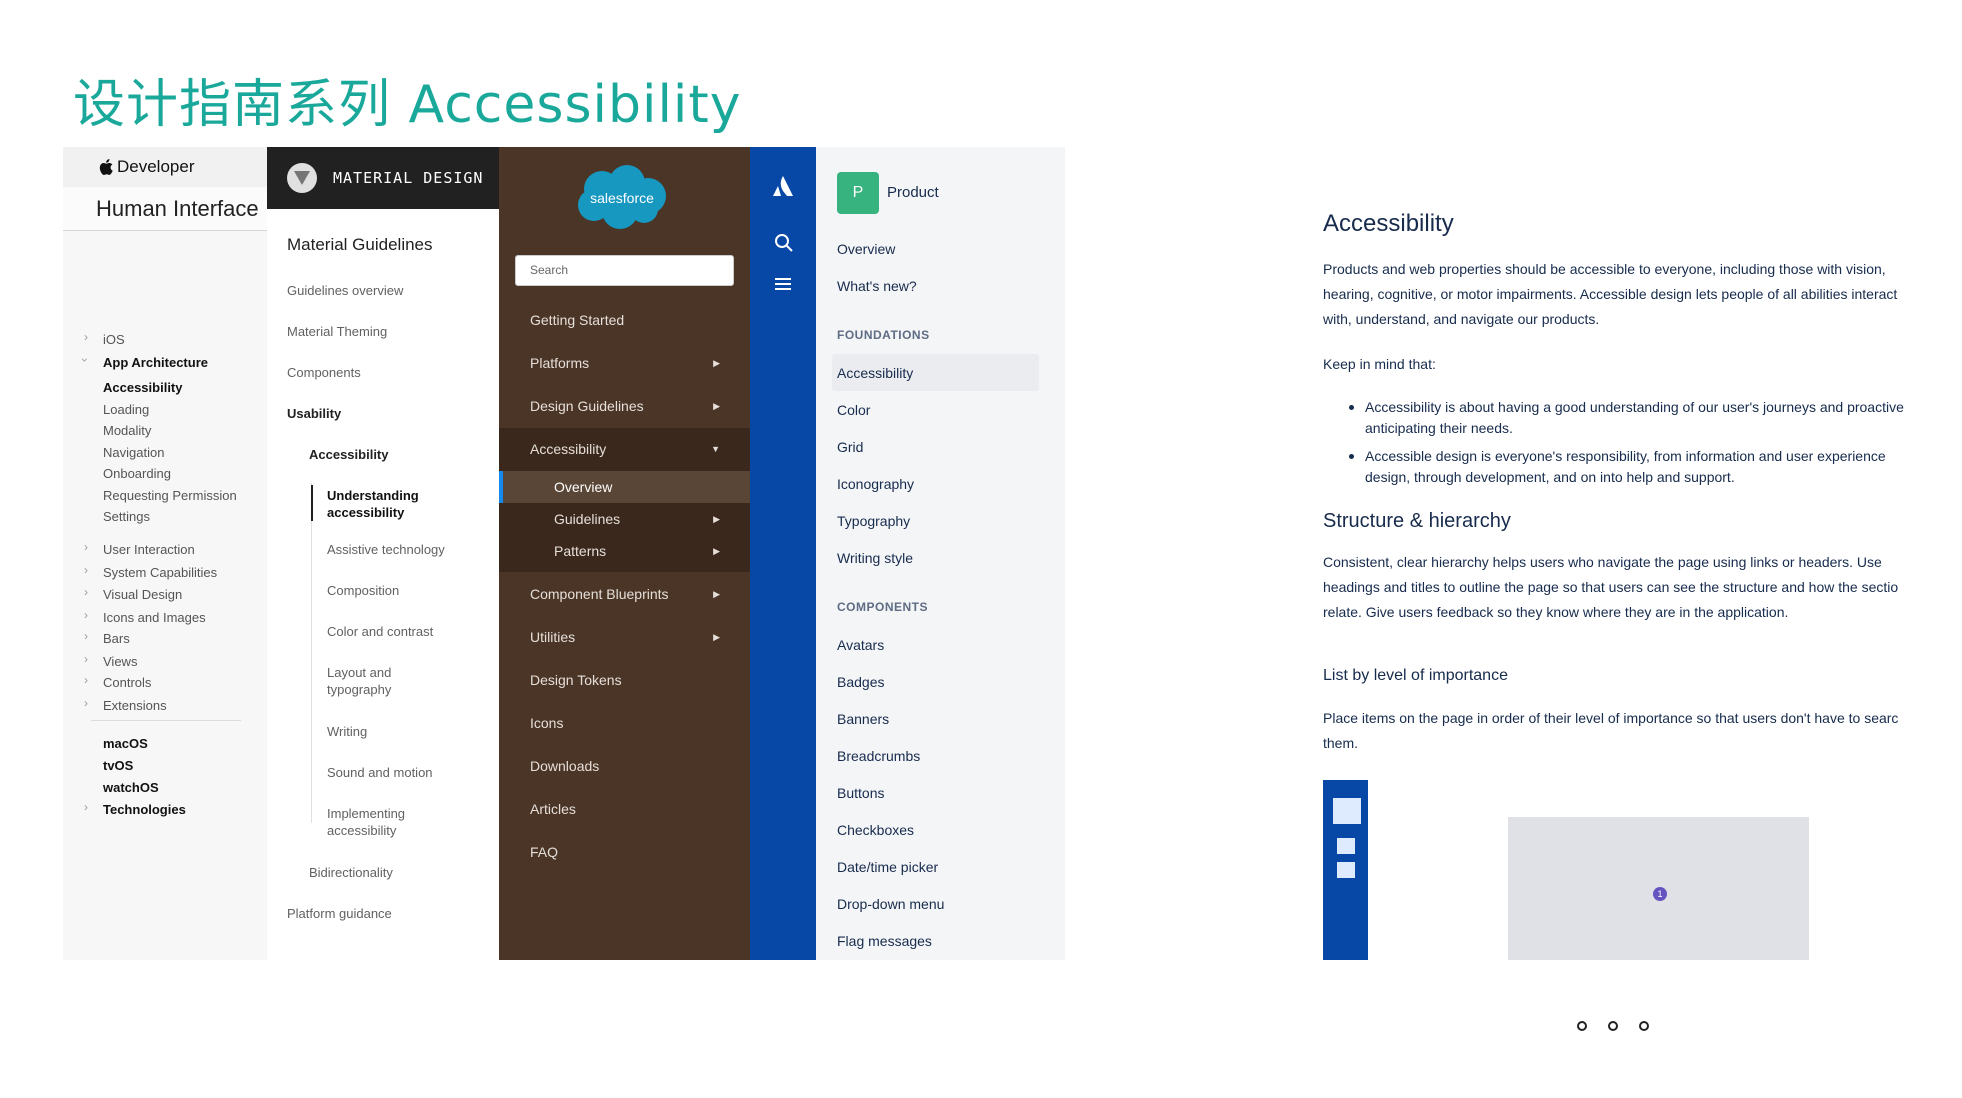  What do you see at coordinates (125, 743) in the screenshot?
I see `nav-macos: macOS` at bounding box center [125, 743].